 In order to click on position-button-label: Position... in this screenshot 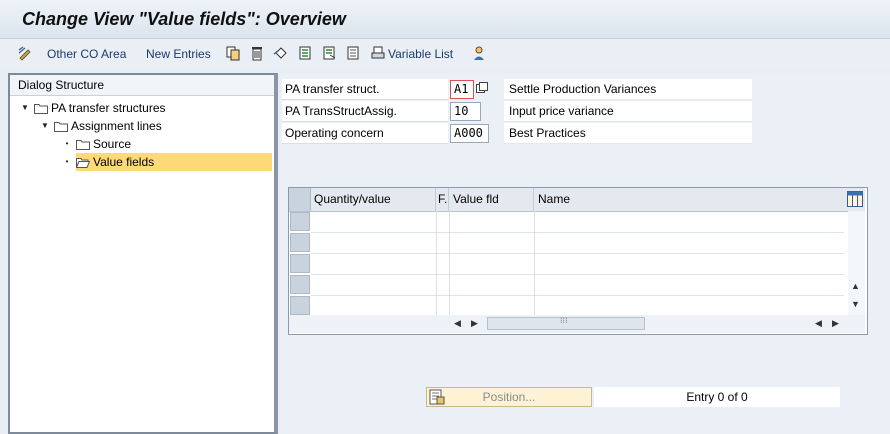, I will do `click(509, 397)`.